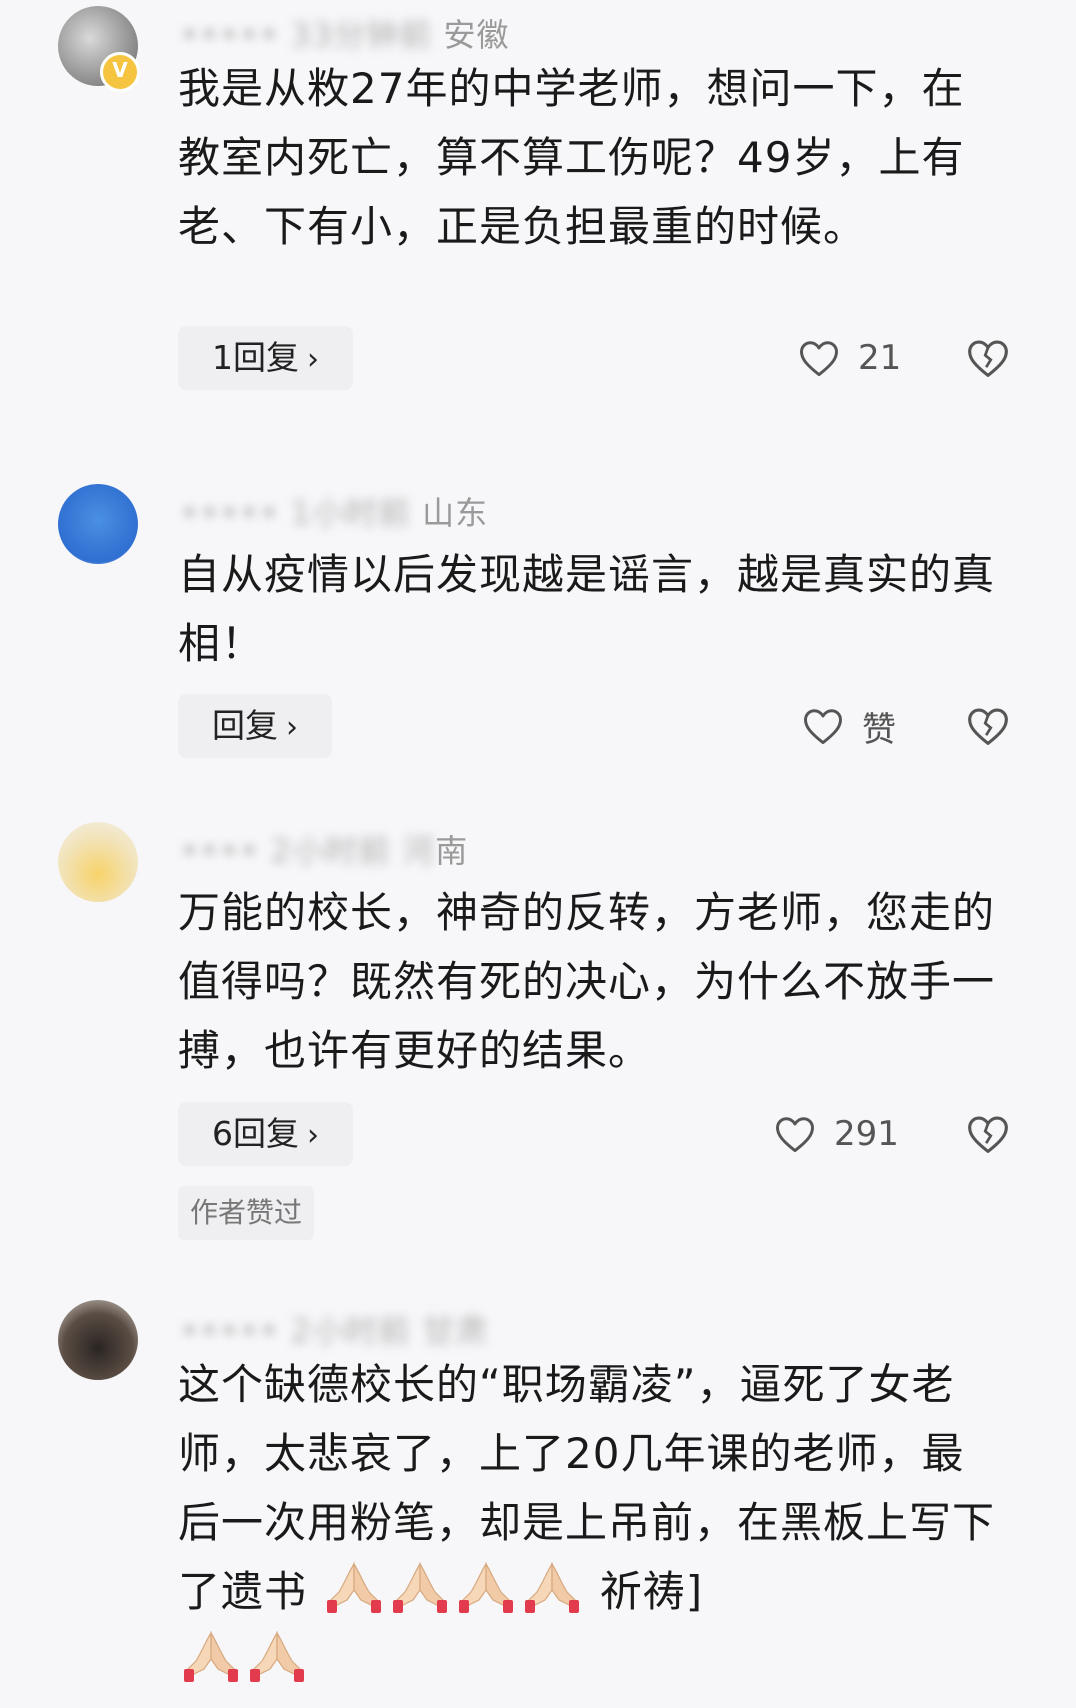 The width and height of the screenshot is (1076, 1708). I want to click on like-button: 21, so click(849, 358).